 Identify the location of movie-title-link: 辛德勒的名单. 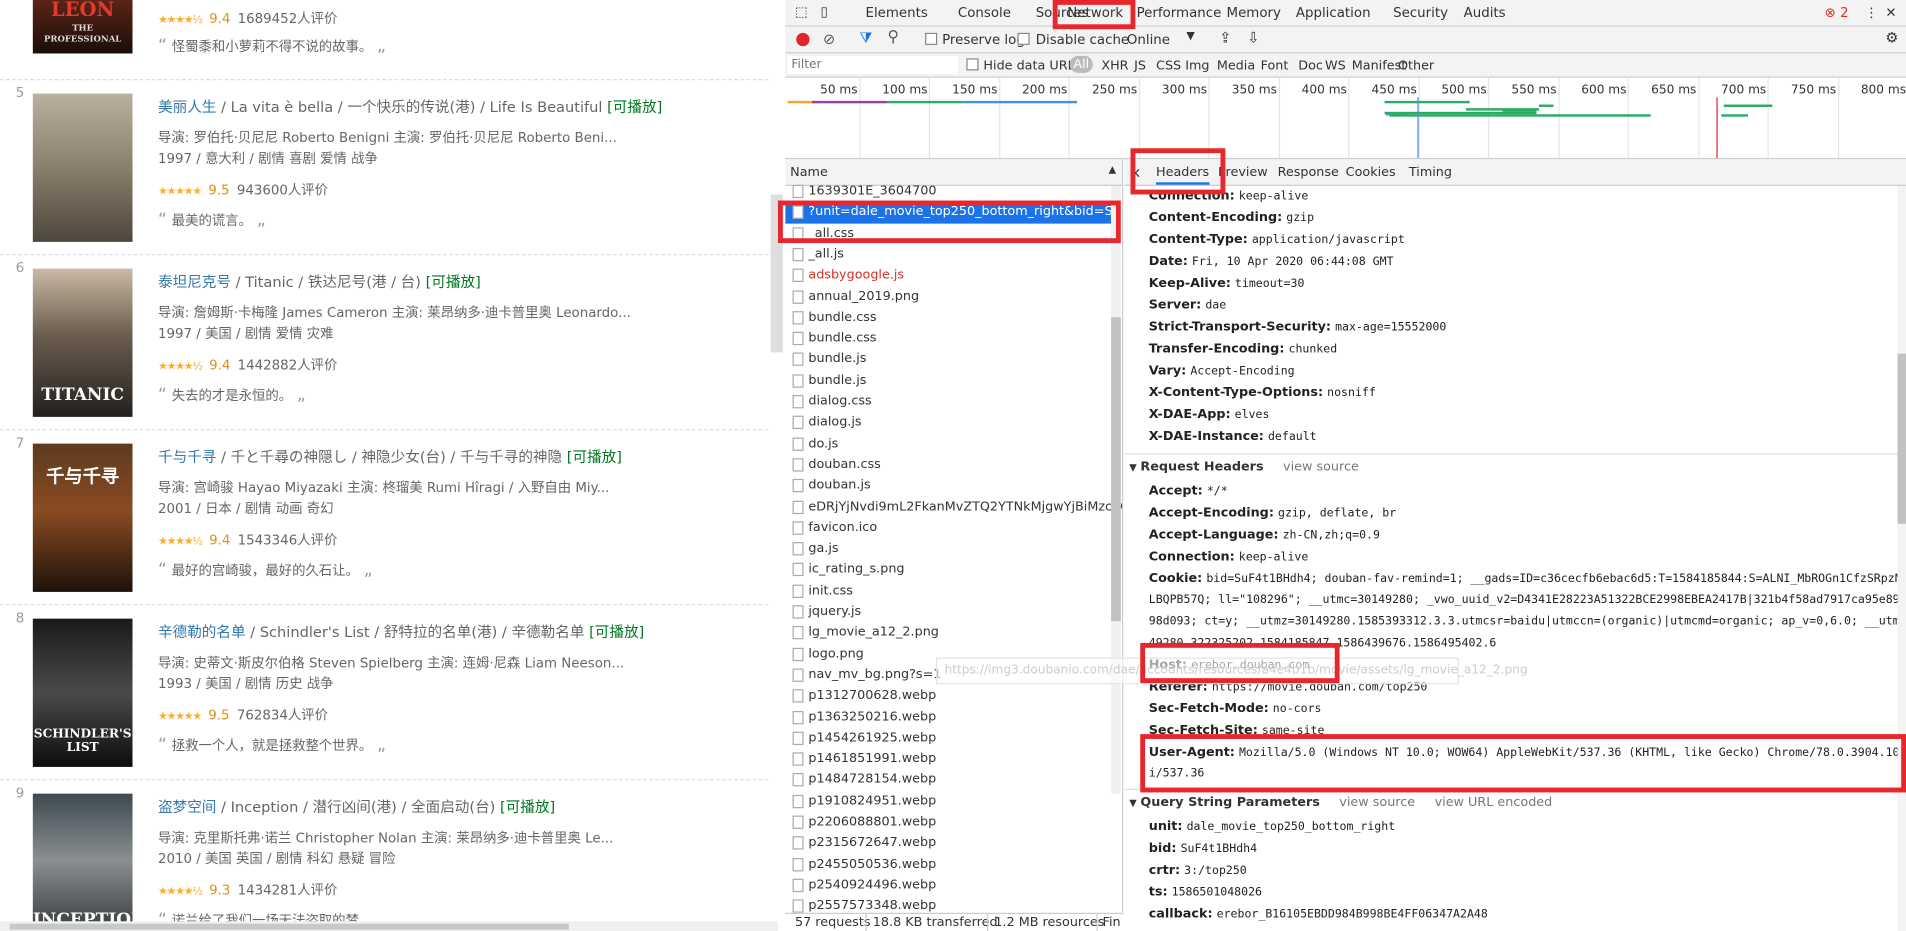
(202, 632).